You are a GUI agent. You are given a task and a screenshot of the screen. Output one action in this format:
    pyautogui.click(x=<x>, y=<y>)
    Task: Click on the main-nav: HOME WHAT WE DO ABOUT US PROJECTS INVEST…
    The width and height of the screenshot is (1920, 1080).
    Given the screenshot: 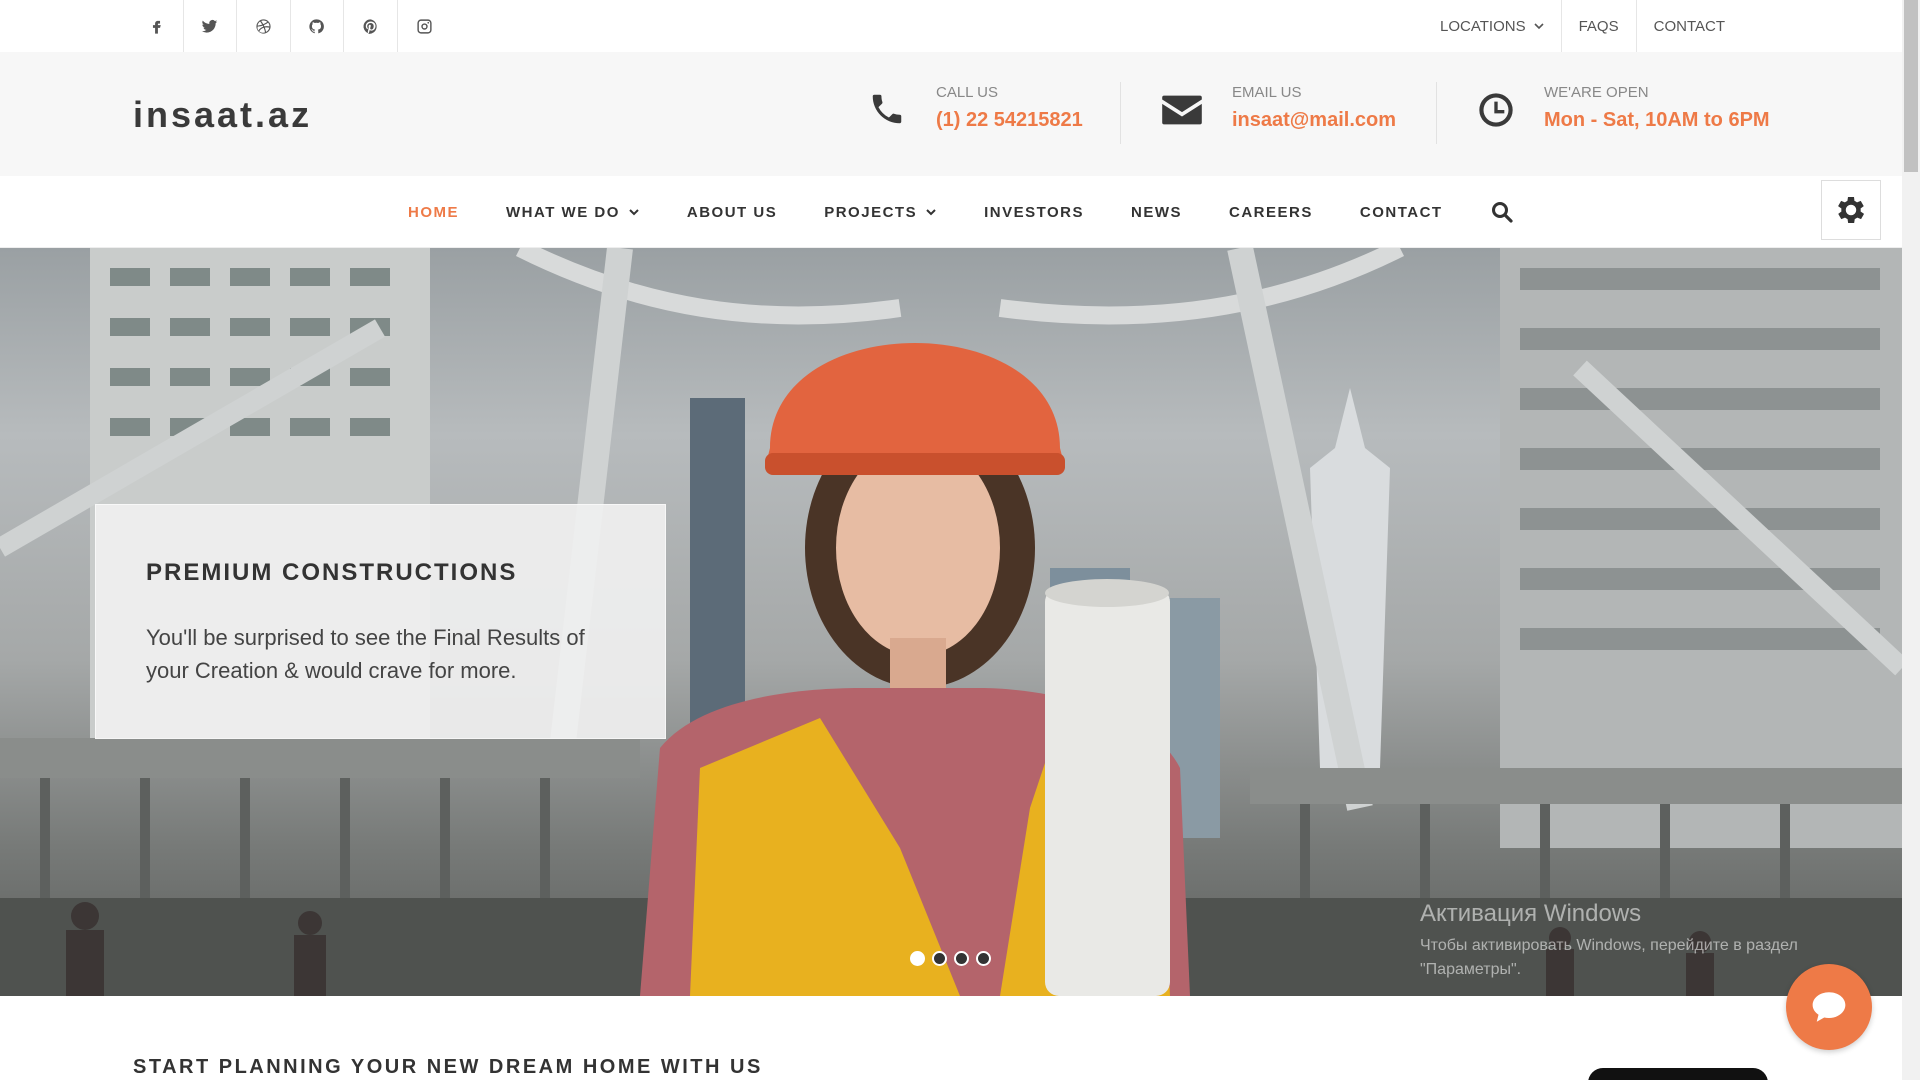 What is the action you would take?
    pyautogui.click(x=951, y=212)
    